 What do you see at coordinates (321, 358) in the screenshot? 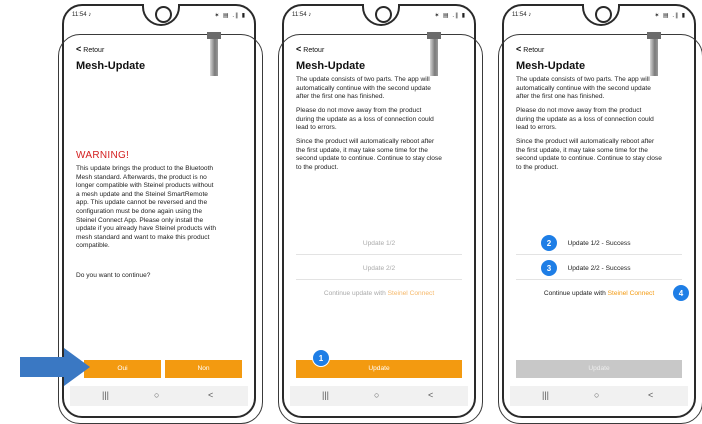
I see `step-badge-1: 1` at bounding box center [321, 358].